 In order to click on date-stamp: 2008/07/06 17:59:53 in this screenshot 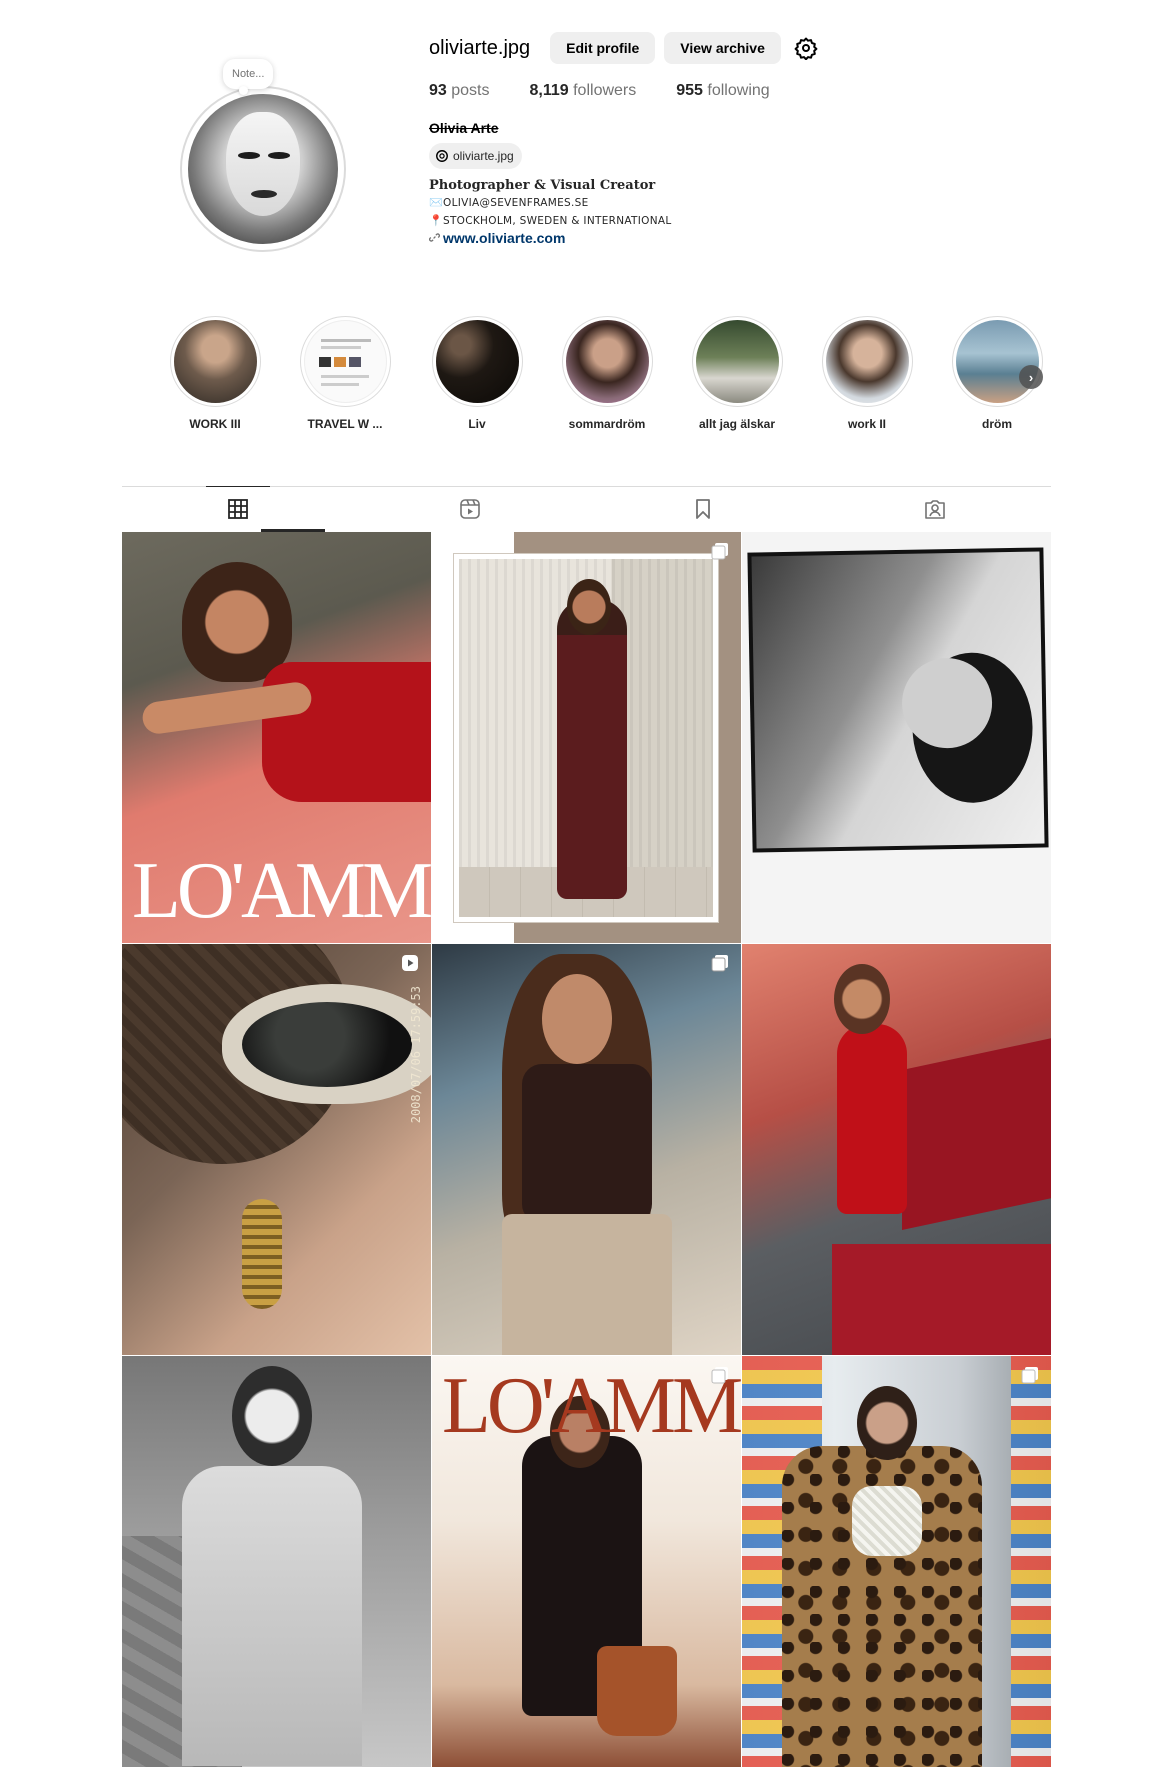, I will do `click(416, 1055)`.